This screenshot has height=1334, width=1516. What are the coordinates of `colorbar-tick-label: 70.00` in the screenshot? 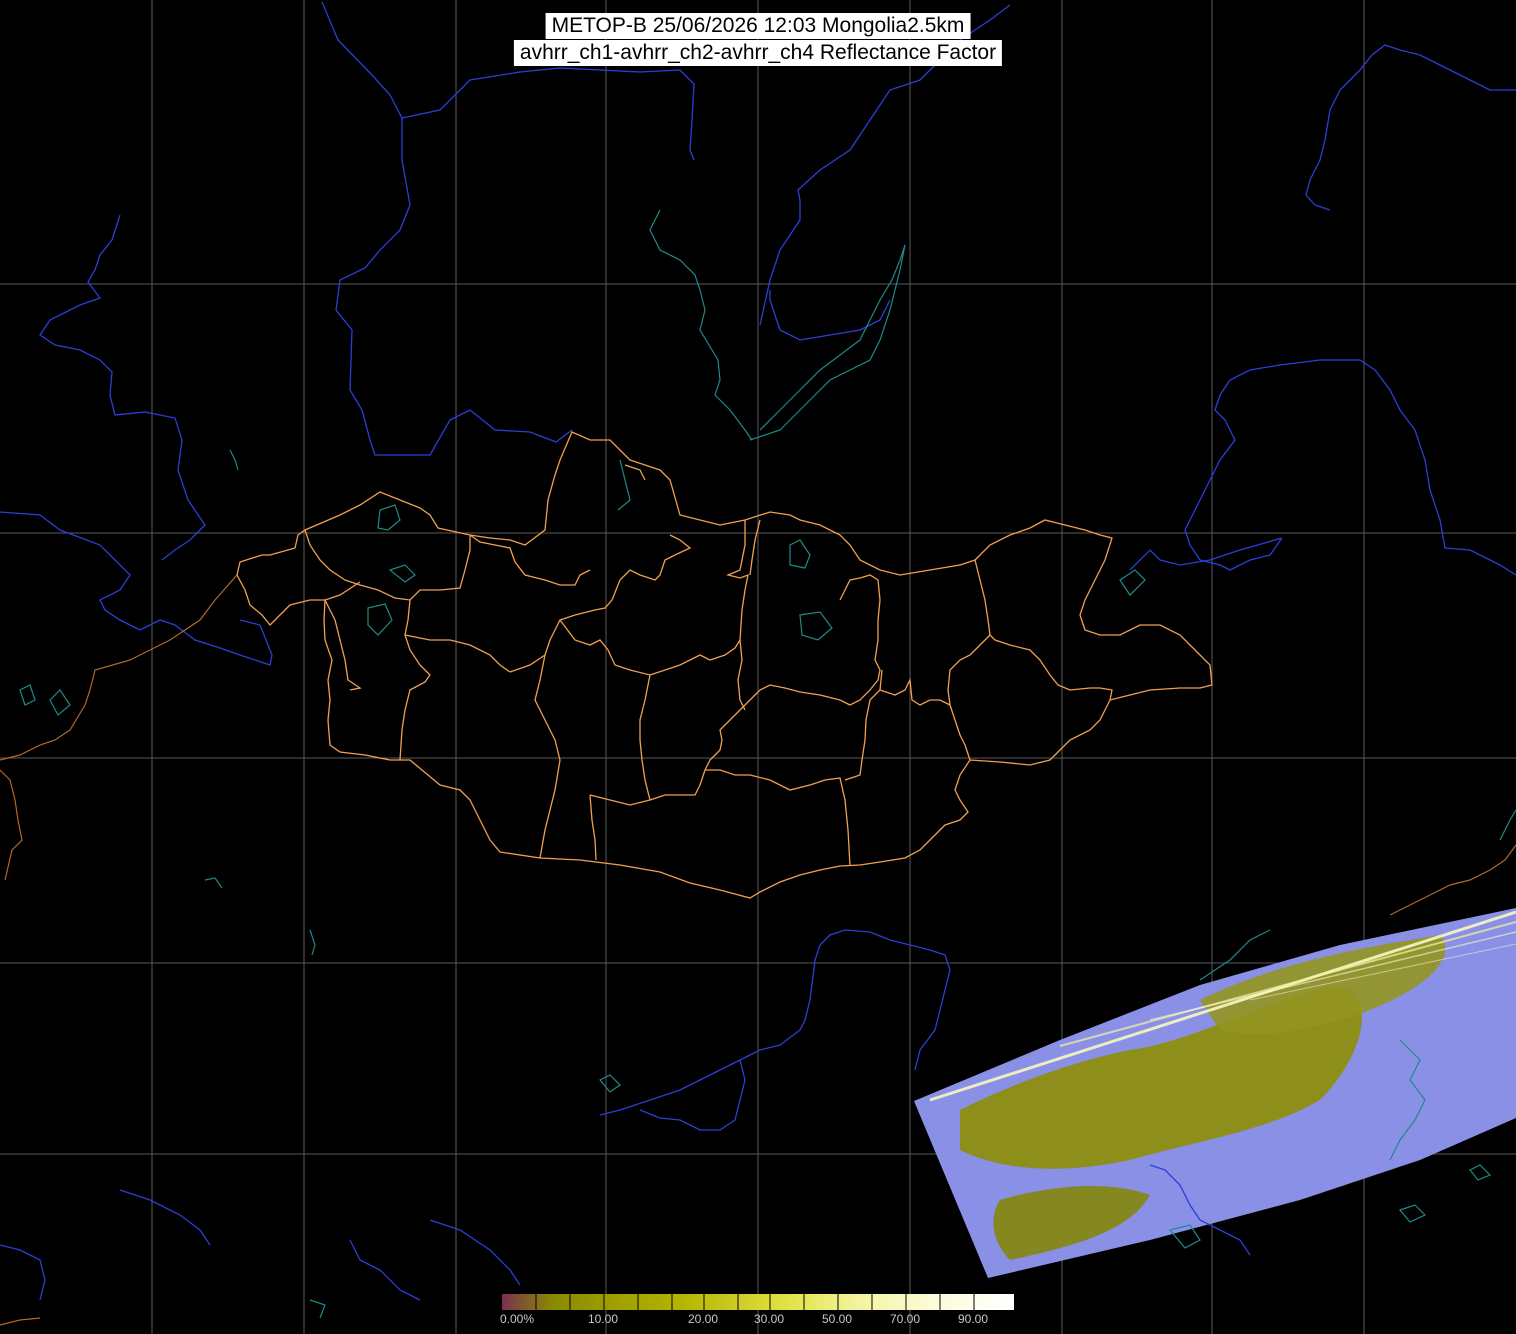 It's located at (905, 1319).